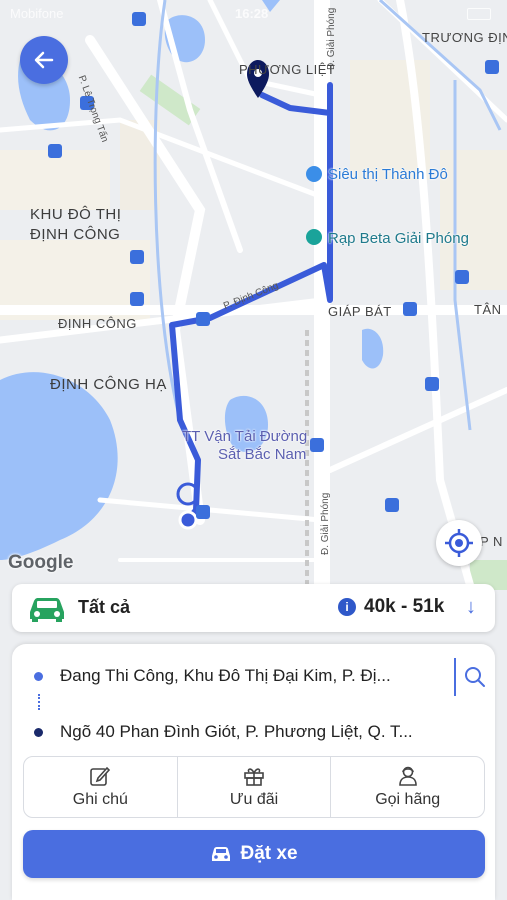  What do you see at coordinates (408, 799) in the screenshot?
I see `call-operator-label: Gọi hãng` at bounding box center [408, 799].